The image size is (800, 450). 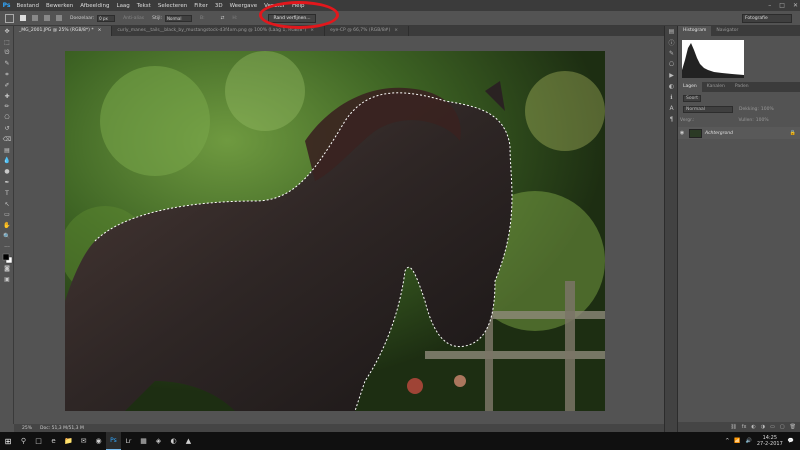 I want to click on mail-icon: ✉, so click(x=83, y=441).